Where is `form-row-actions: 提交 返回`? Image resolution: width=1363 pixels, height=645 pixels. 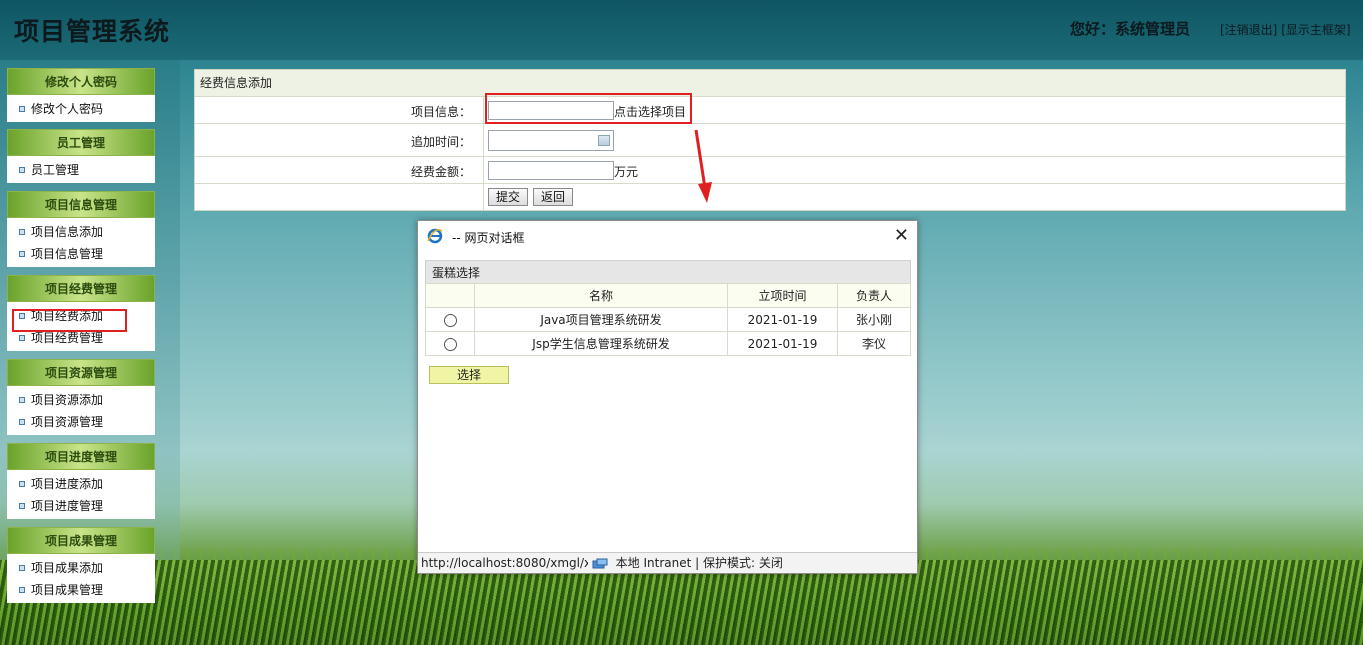
form-row-actions: 提交 返回 is located at coordinates (770, 197).